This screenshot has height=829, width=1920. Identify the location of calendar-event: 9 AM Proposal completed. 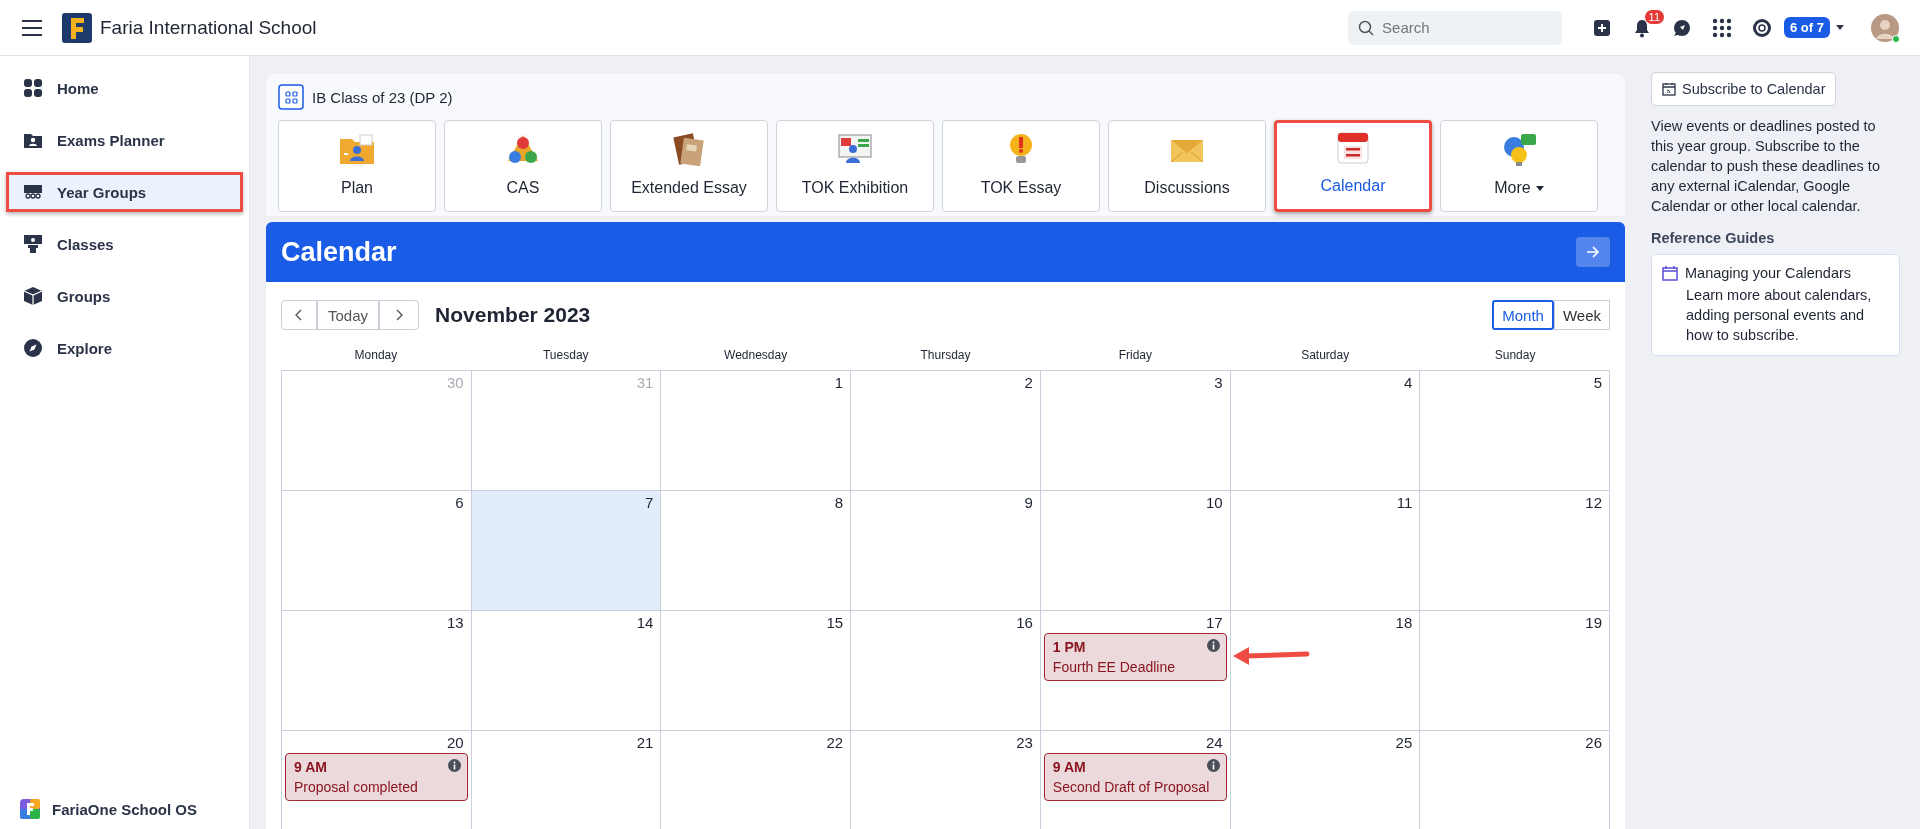
(376, 777).